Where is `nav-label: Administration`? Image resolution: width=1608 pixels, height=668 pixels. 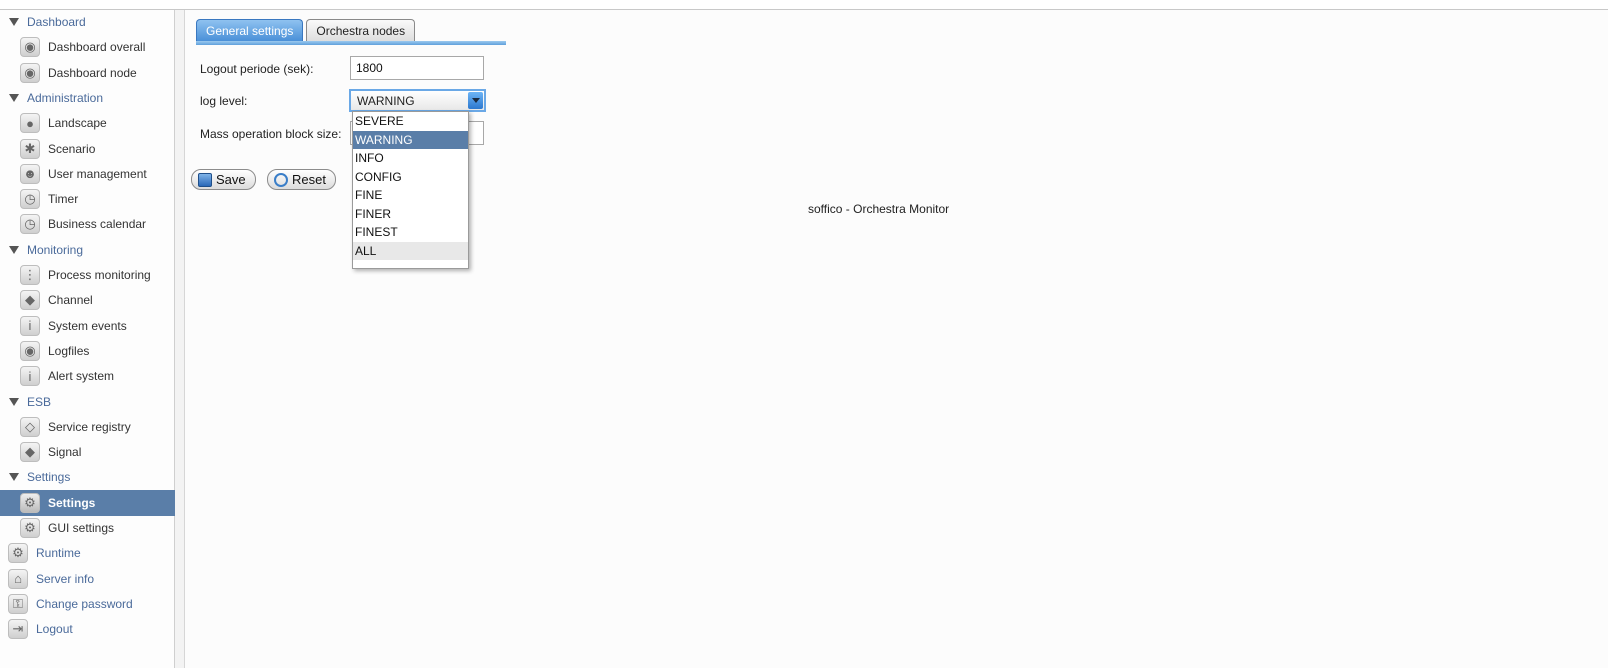
nav-label: Administration is located at coordinates (65, 97).